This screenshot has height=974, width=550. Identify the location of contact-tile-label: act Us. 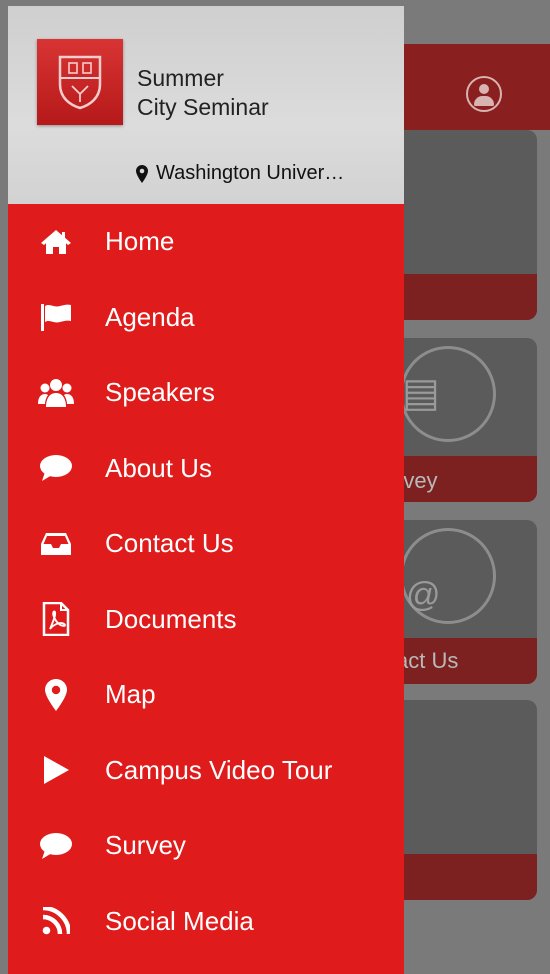
(427, 660).